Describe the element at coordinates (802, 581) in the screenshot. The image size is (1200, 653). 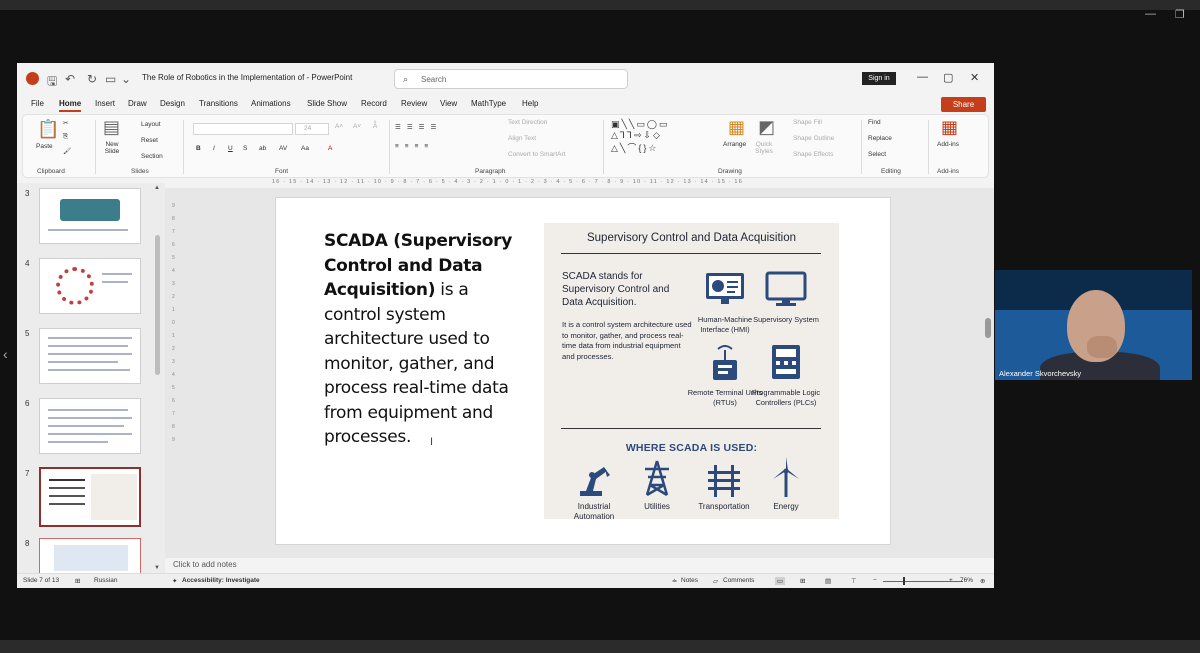
I see `slide-sorter-icon: ⊞` at that location.